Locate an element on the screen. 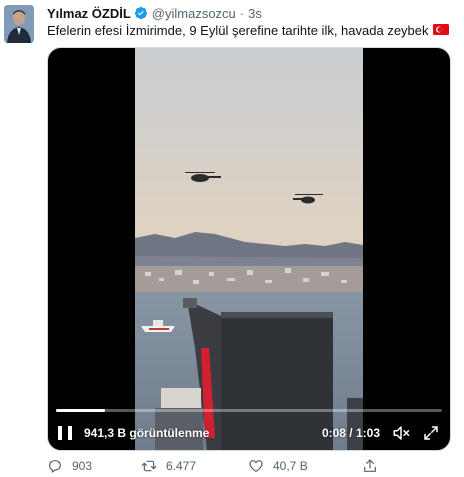 The image size is (464, 477). retweet-icon is located at coordinates (149, 466).